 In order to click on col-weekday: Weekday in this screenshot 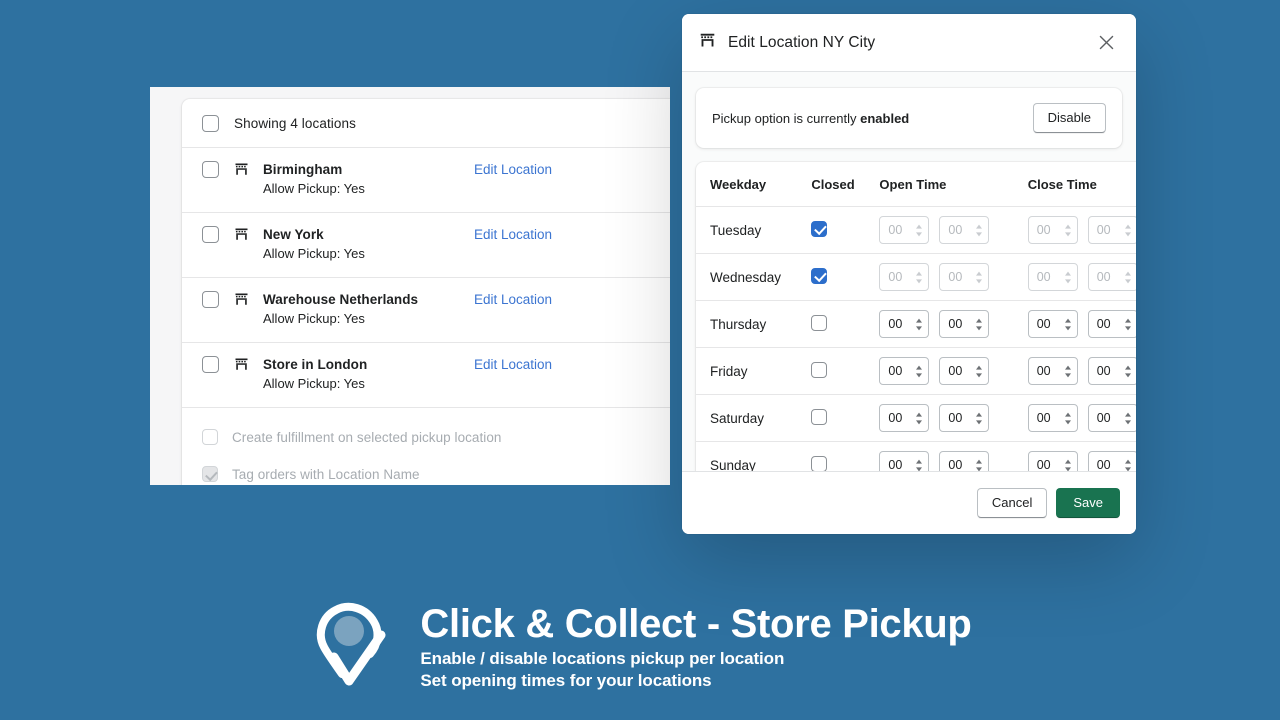, I will do `click(754, 184)`.